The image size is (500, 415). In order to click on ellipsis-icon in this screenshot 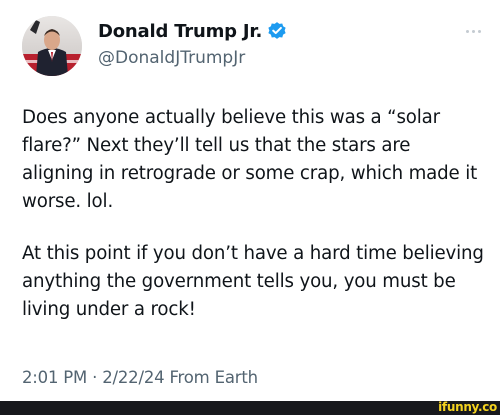, I will do `click(473, 31)`.